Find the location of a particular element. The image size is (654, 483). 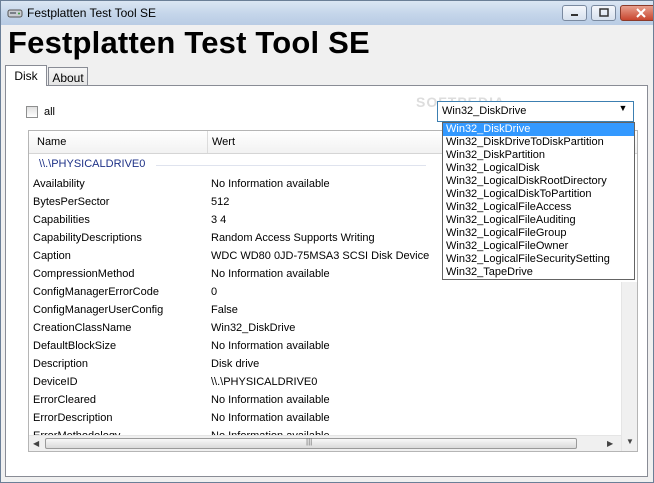

grip-icon: ||| is located at coordinates (309, 441).